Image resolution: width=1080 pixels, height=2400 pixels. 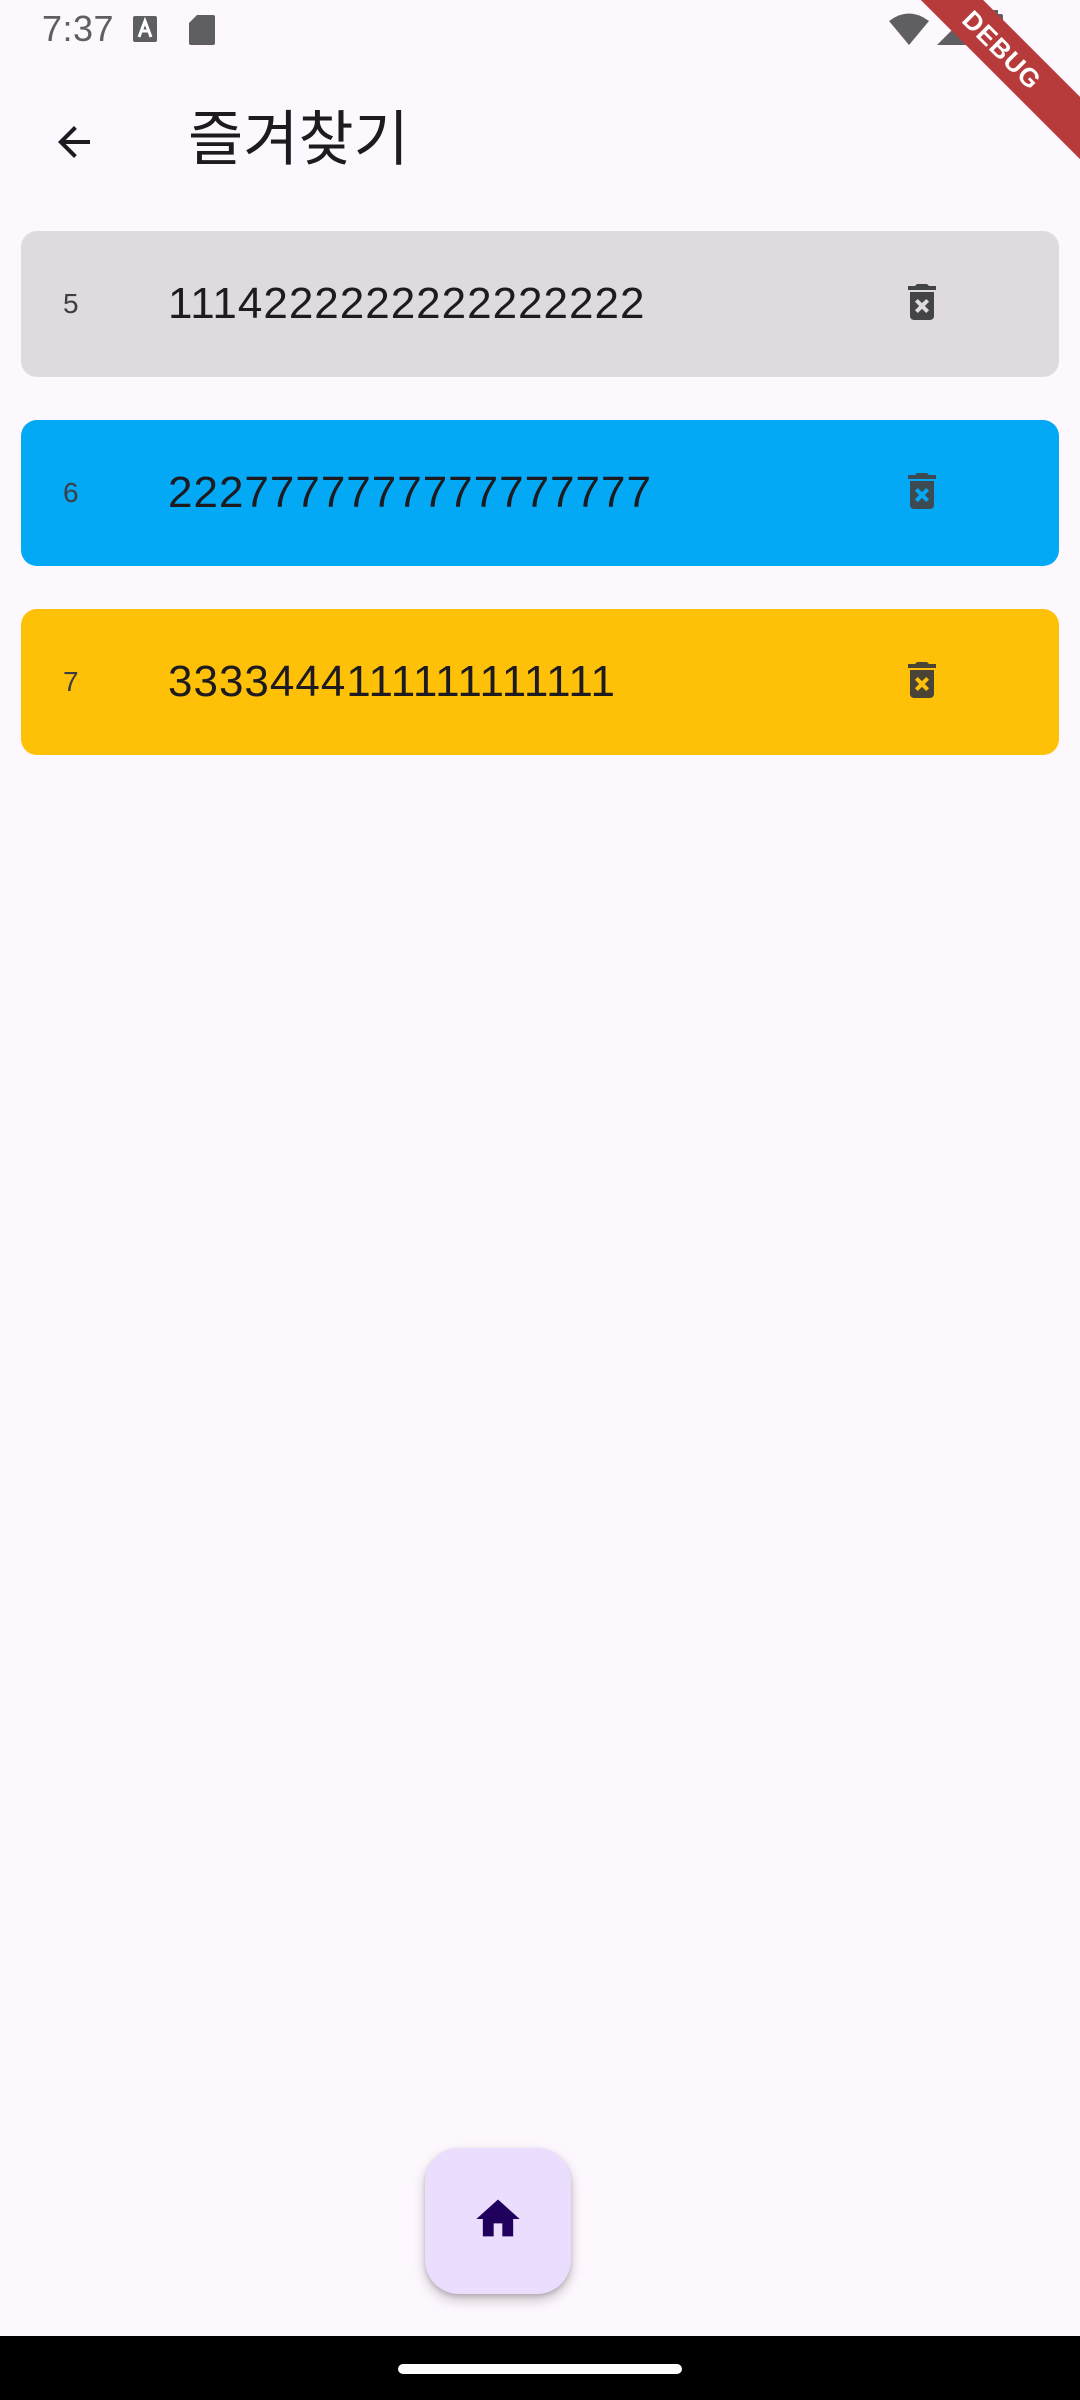 What do you see at coordinates (392, 681) in the screenshot?
I see `favorite-value: 3333444111111111111` at bounding box center [392, 681].